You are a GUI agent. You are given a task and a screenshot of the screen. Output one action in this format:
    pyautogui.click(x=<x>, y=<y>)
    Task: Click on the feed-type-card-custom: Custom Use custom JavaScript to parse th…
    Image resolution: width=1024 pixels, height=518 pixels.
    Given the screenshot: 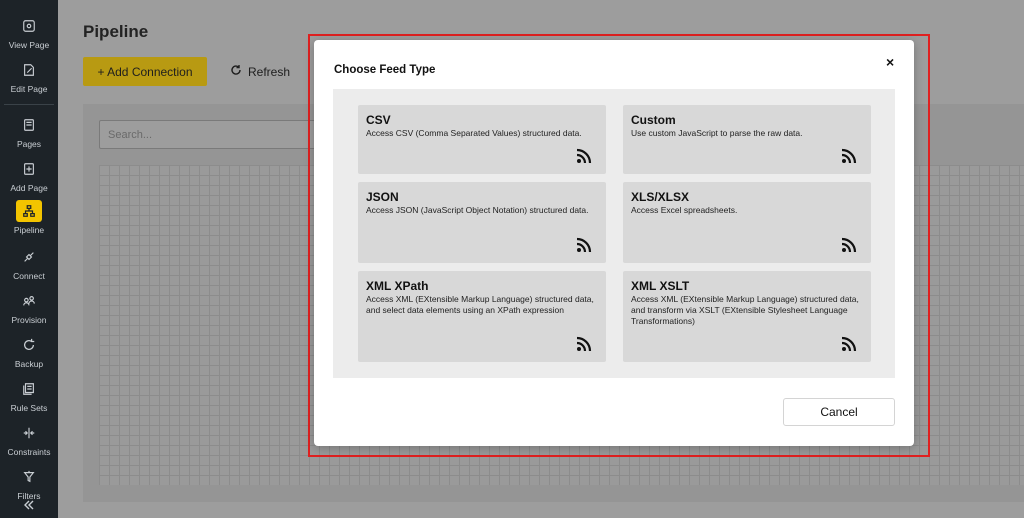 What is the action you would take?
    pyautogui.click(x=747, y=139)
    